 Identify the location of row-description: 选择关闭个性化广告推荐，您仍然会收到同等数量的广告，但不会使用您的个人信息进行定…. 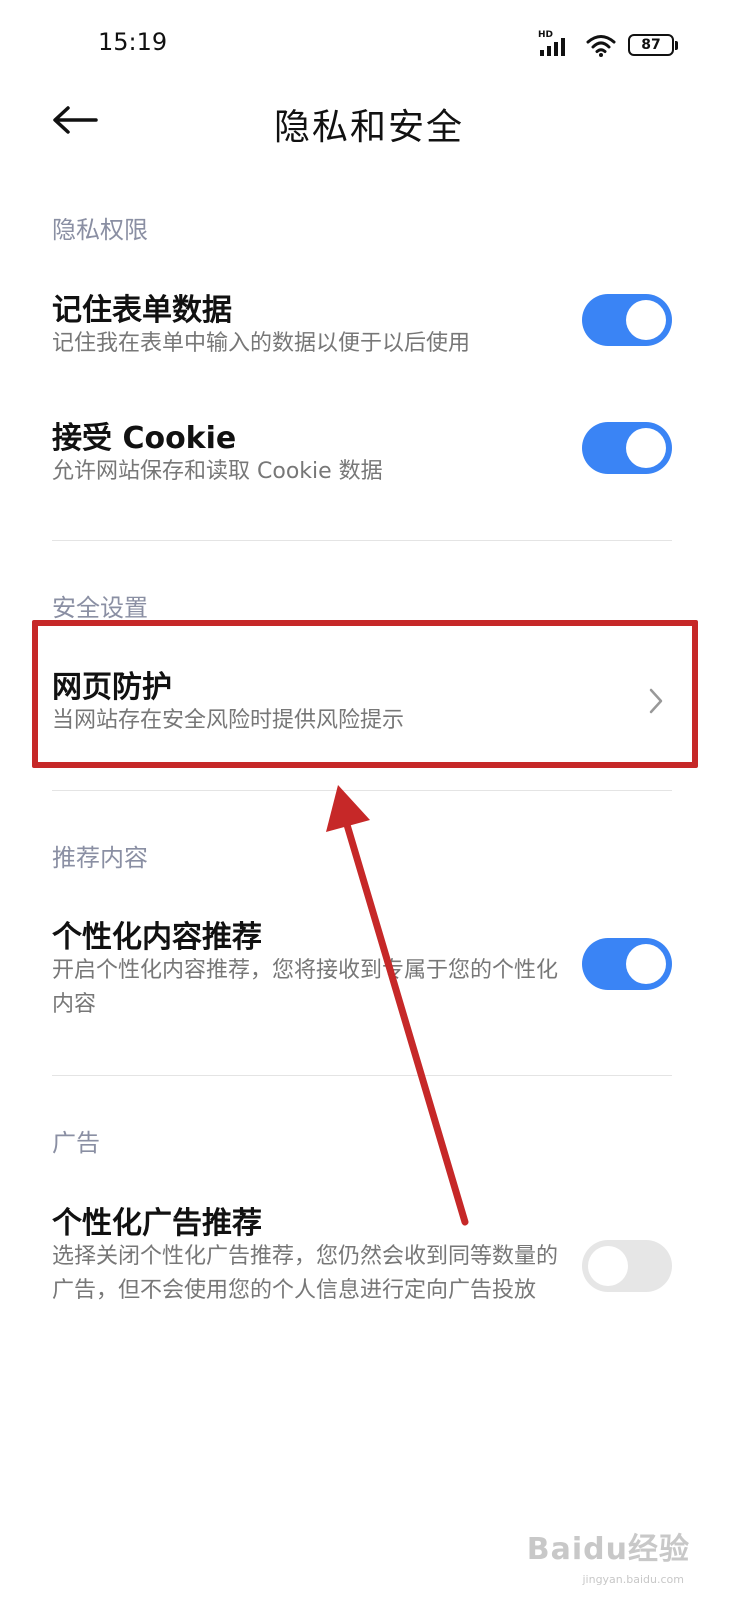
(305, 1273).